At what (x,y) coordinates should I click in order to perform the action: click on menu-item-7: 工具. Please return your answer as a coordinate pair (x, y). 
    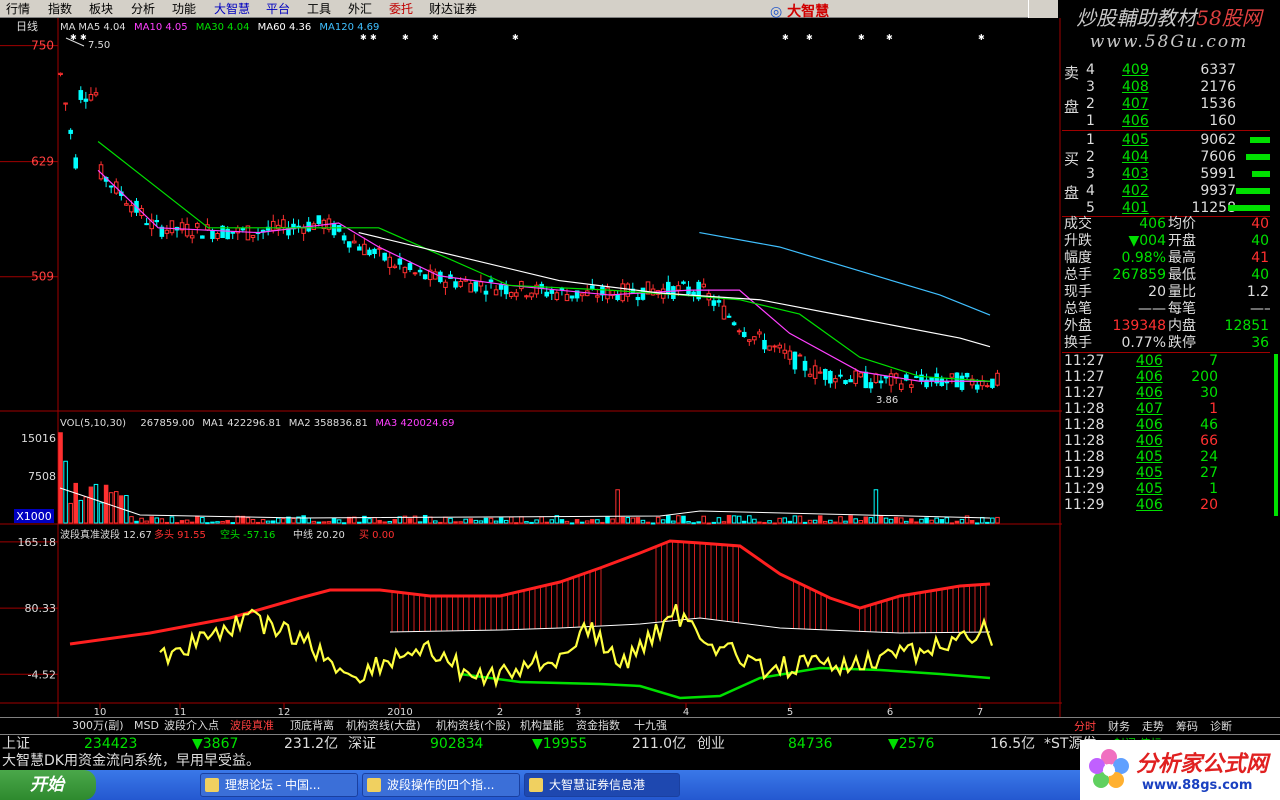
    Looking at the image, I should click on (319, 9).